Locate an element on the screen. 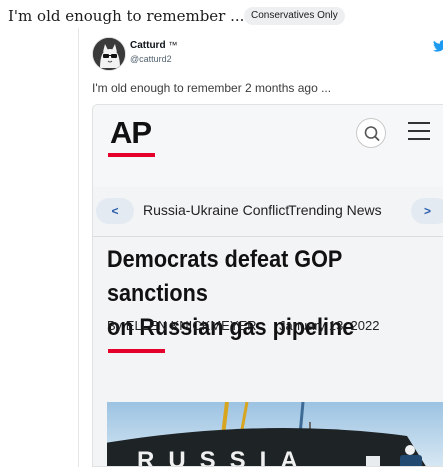 Image resolution: width=443 pixels, height=467 pixels. red-accent-bar is located at coordinates (136, 351).